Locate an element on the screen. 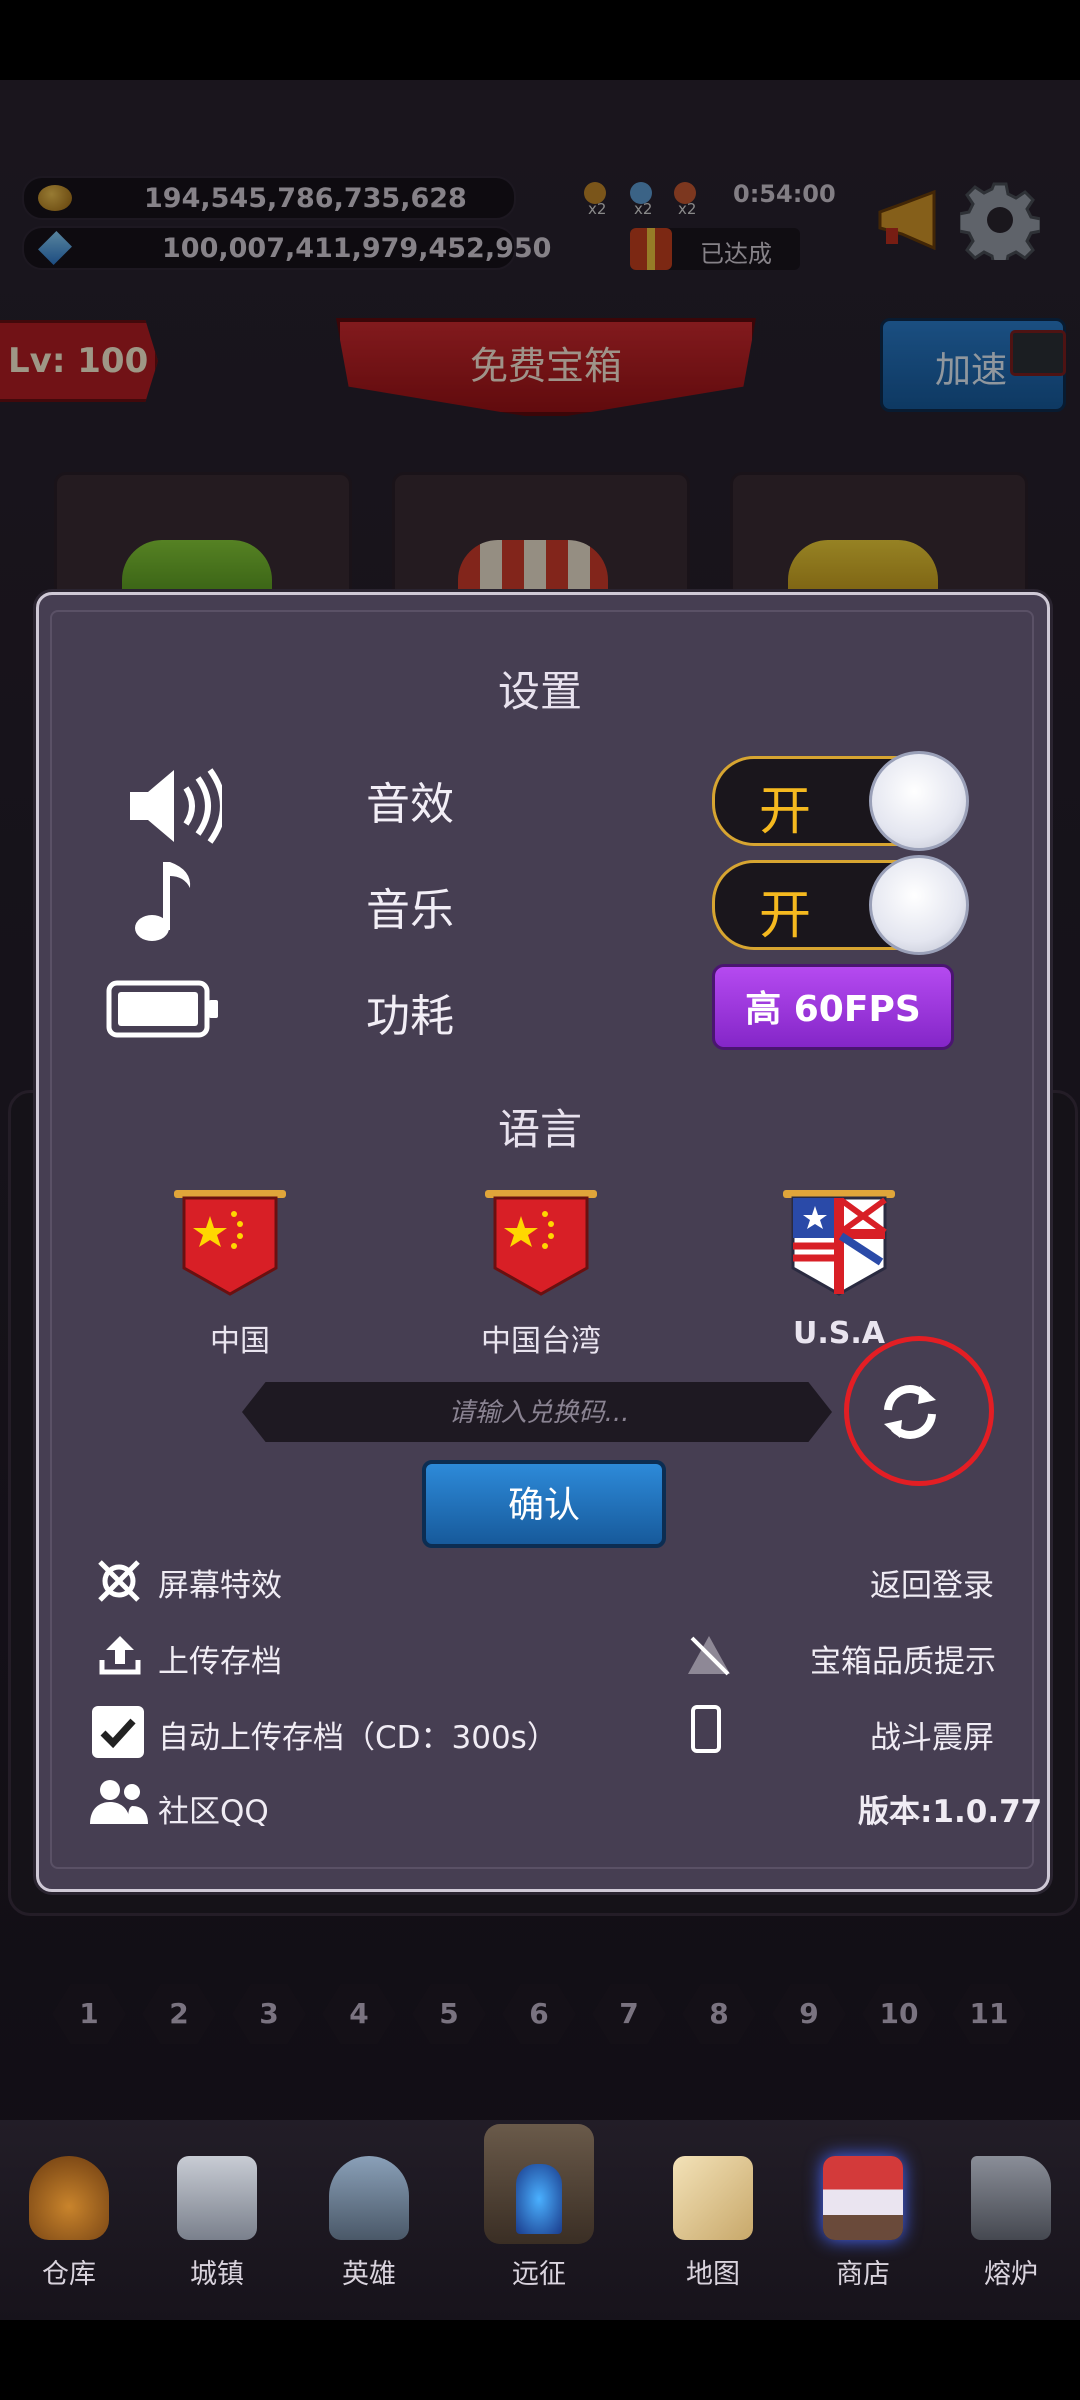  nav-expedition: 远征 is located at coordinates (534, 2199).